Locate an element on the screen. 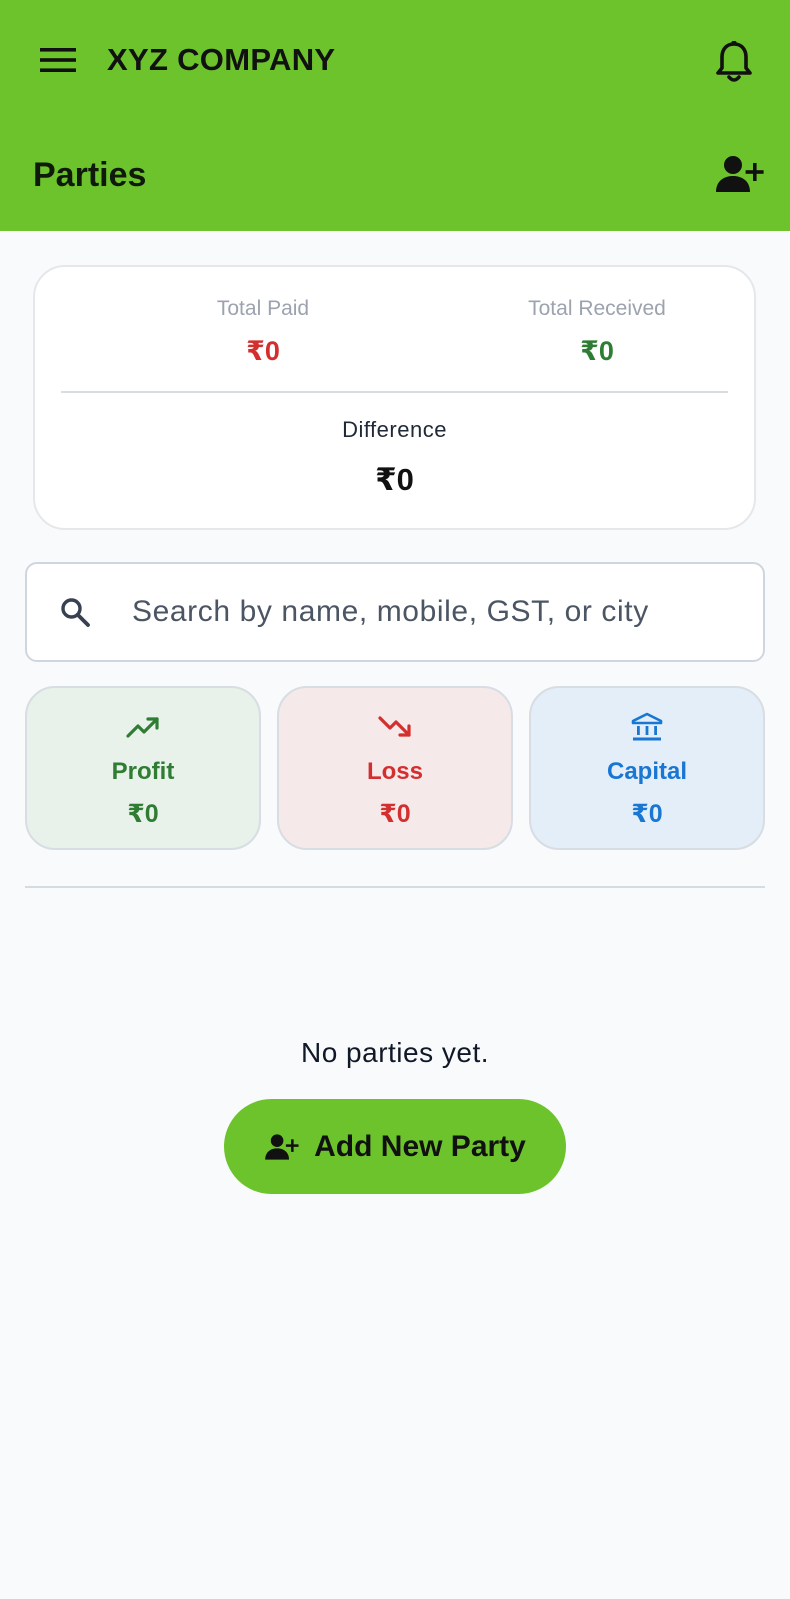 This screenshot has width=790, height=1599. add-new-party-button: Add New Party is located at coordinates (395, 1146).